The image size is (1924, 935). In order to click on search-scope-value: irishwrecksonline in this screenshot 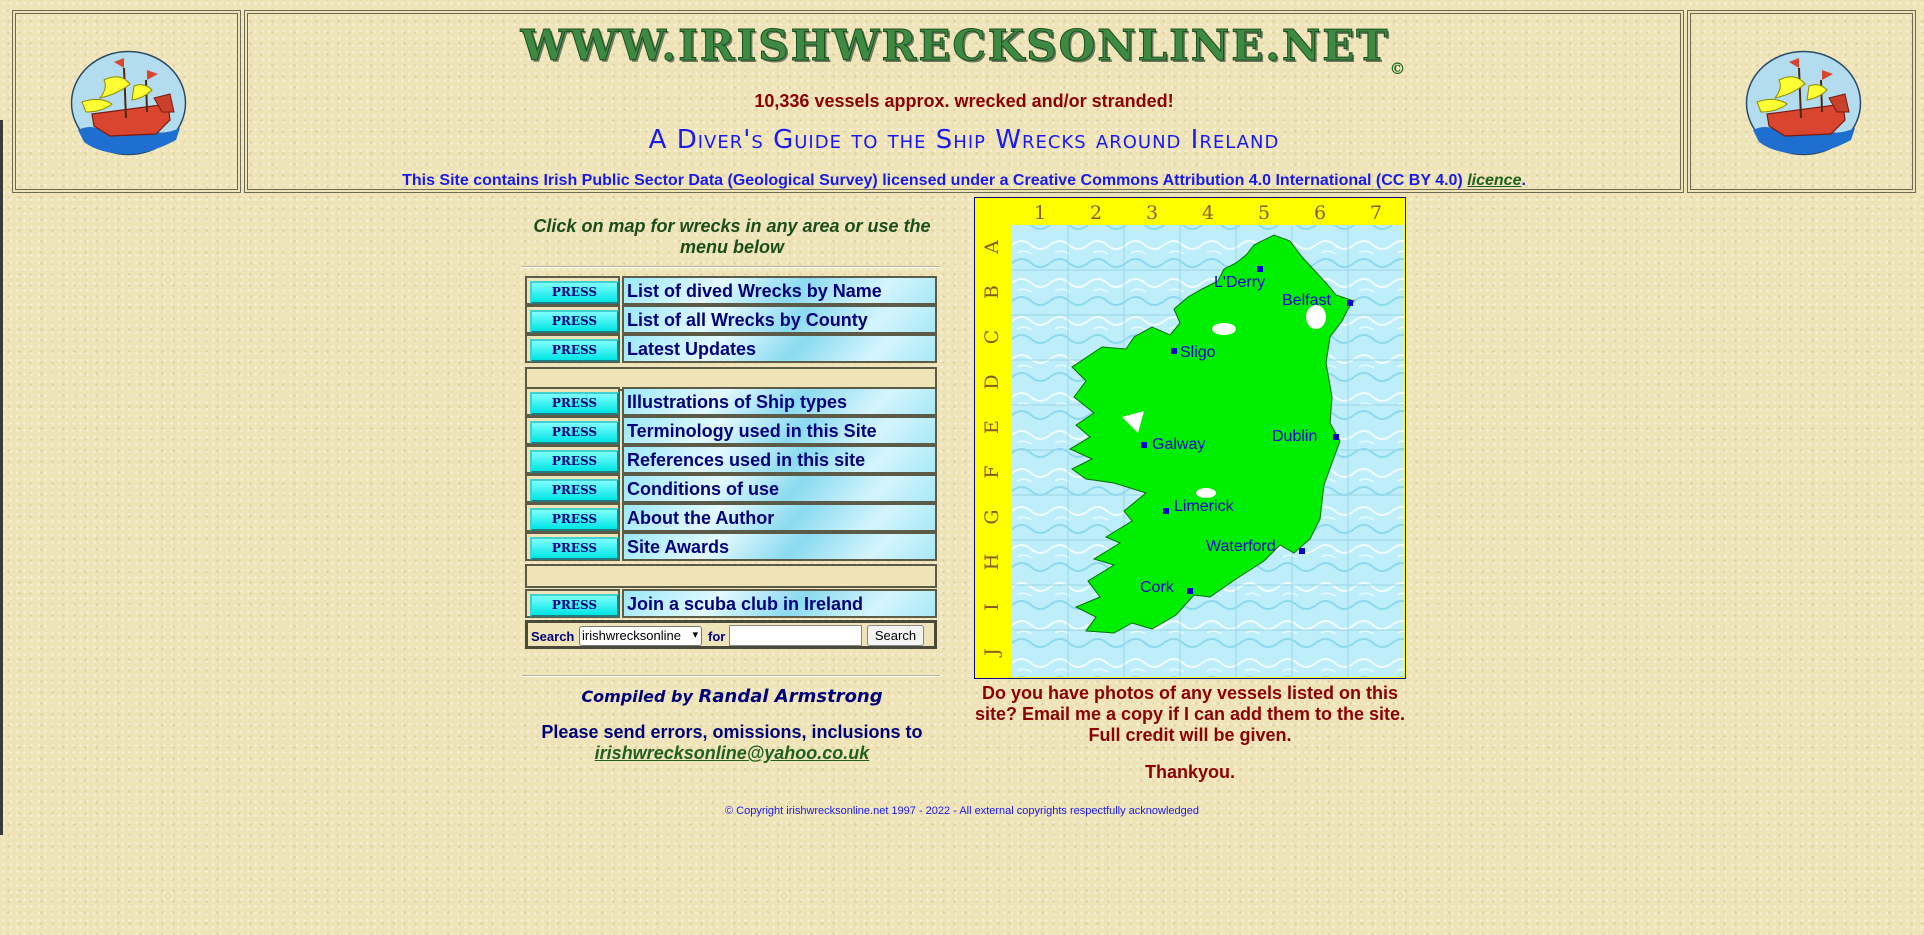, I will do `click(631, 635)`.